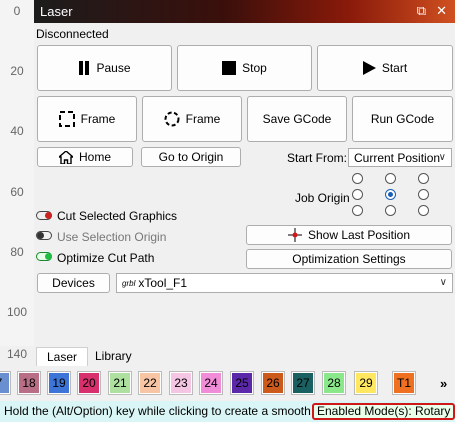 The height and width of the screenshot is (422, 455). What do you see at coordinates (66, 119) in the screenshot?
I see `frame-rectangle-icon` at bounding box center [66, 119].